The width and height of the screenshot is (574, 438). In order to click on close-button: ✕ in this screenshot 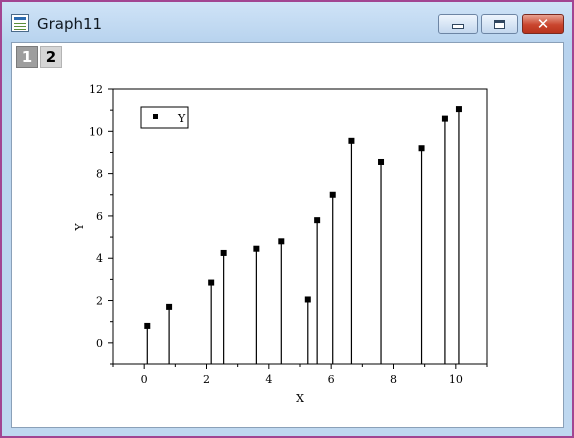, I will do `click(543, 24)`.